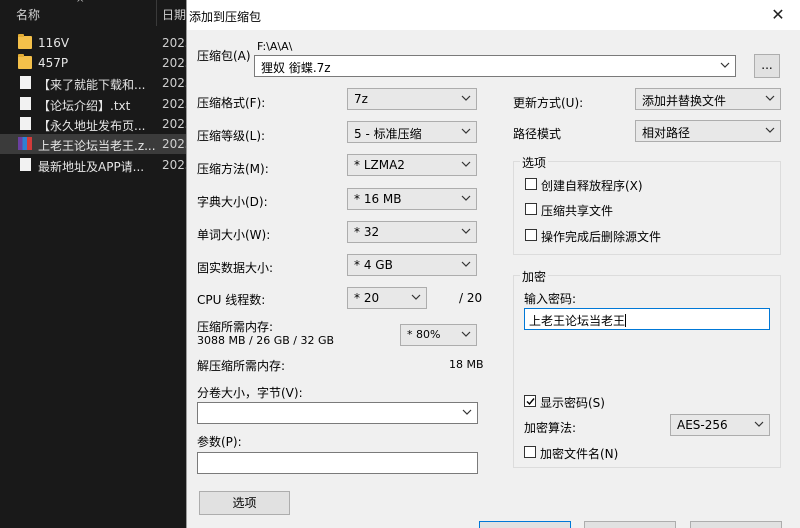  What do you see at coordinates (645, 235) in the screenshot?
I see `checkbox-delete-after: 操作完成后删除源文件` at bounding box center [645, 235].